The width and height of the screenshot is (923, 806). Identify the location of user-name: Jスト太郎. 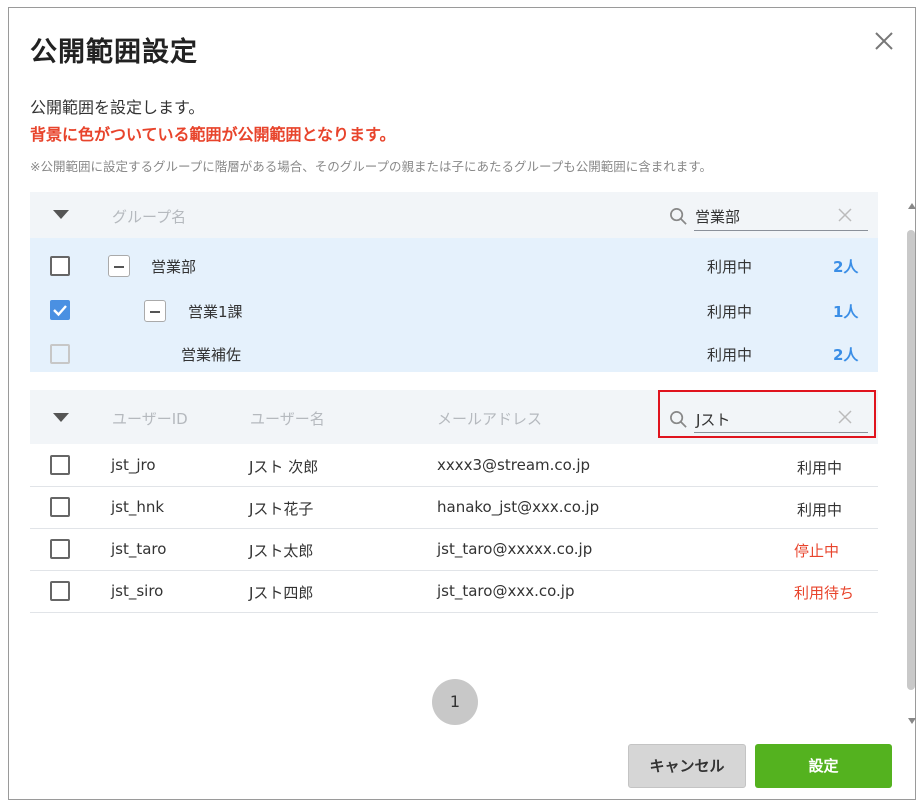
(281, 551).